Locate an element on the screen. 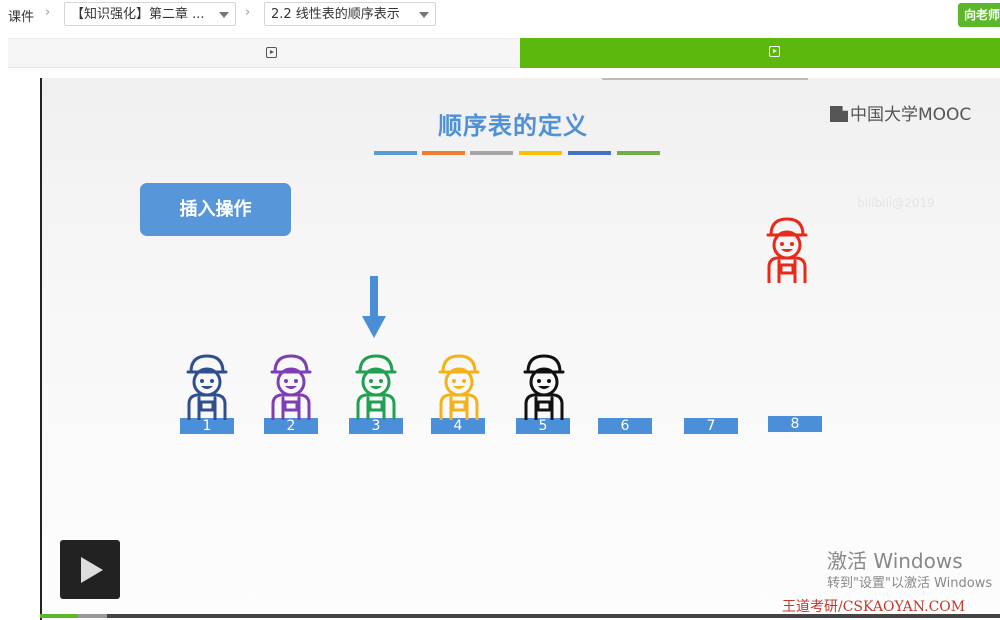  array-slot: 2 is located at coordinates (291, 426).